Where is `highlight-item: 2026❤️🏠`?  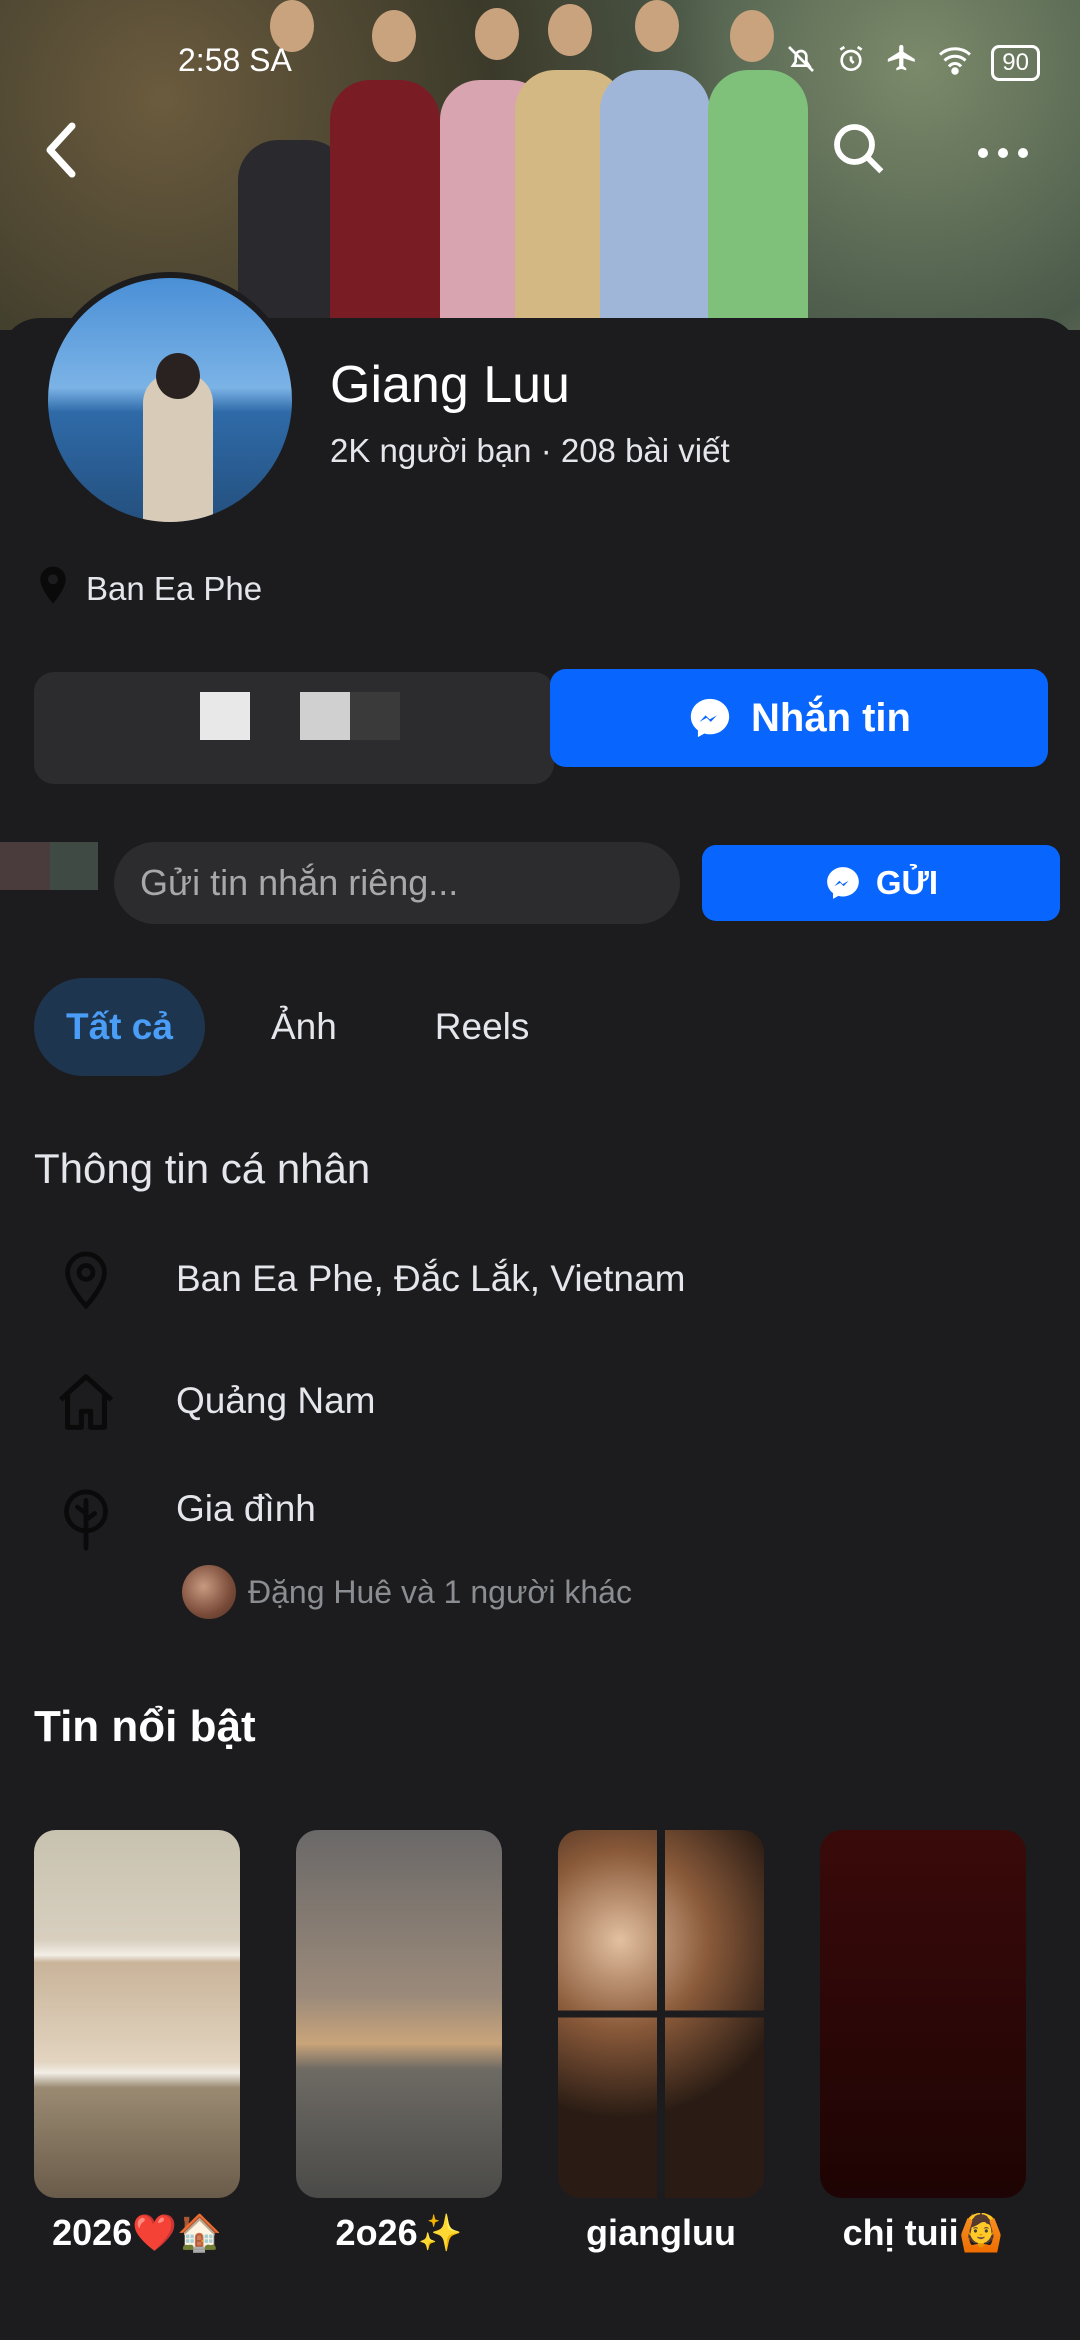 highlight-item: 2026❤️🏠 is located at coordinates (137, 2042).